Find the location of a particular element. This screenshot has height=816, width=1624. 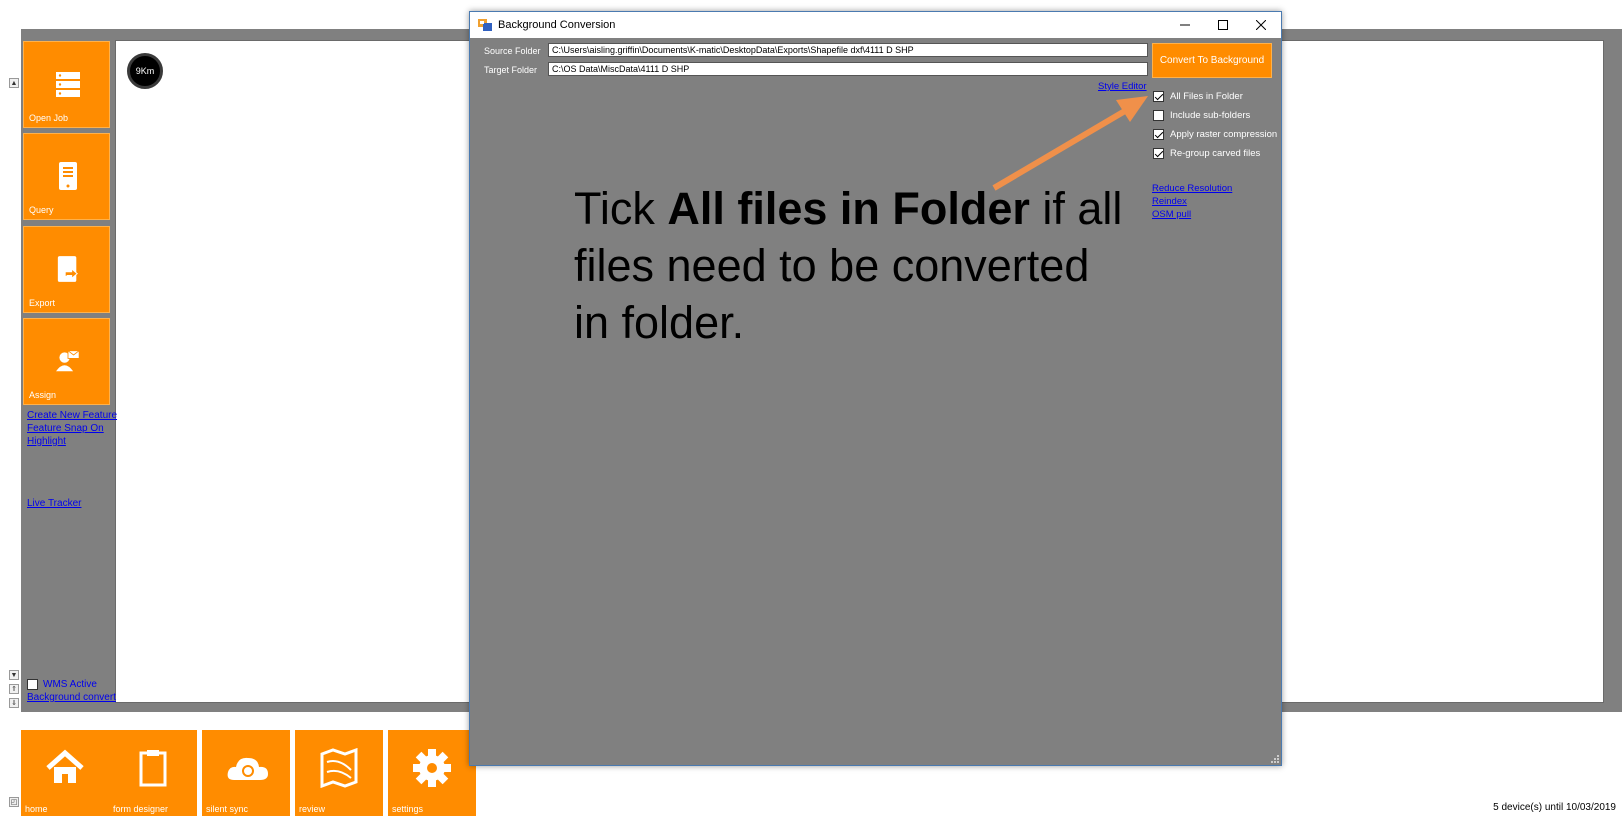

pointer-arrow-icon is located at coordinates (1070, 143).